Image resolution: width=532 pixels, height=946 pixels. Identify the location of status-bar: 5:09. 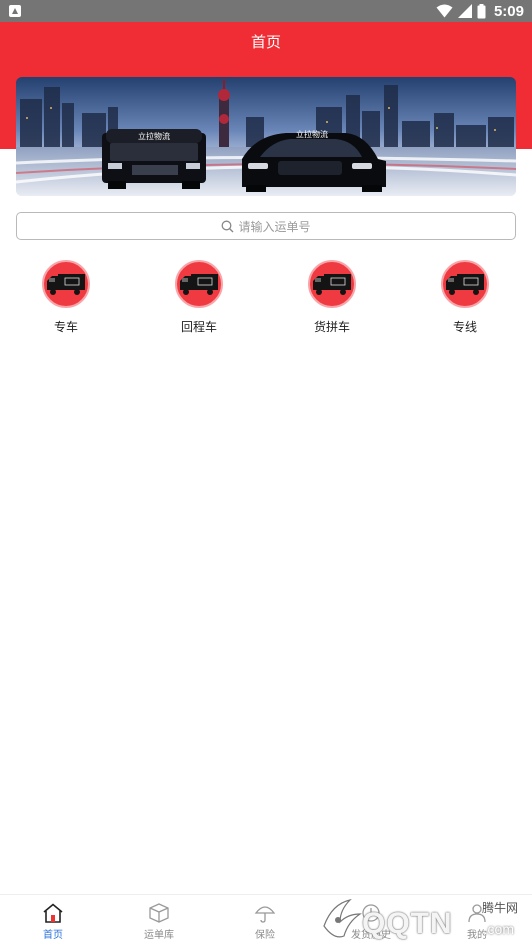
(266, 11).